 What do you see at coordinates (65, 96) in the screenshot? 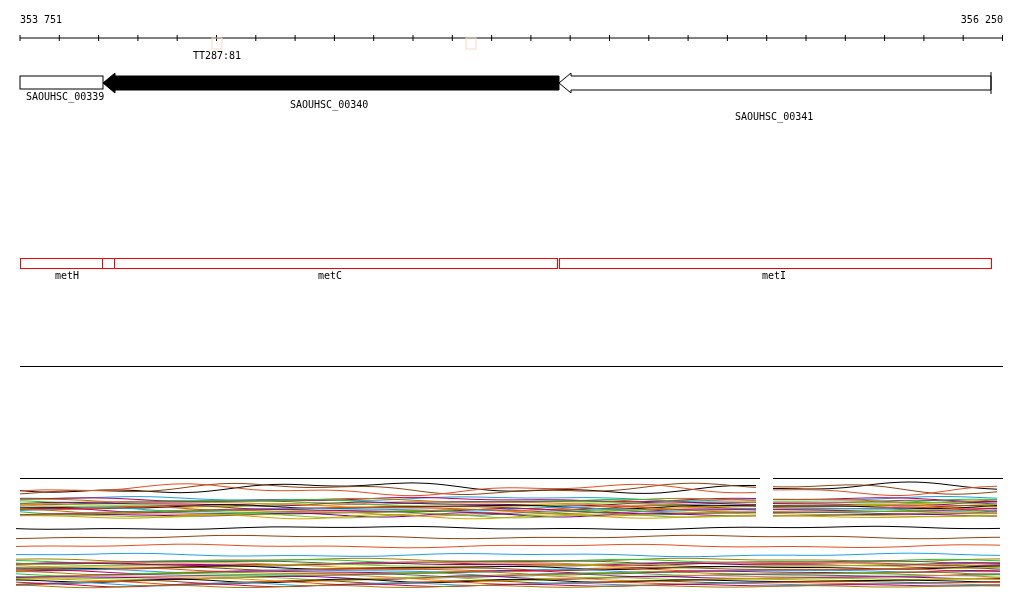
I see `gene-label: SAOUHSC_00339` at bounding box center [65, 96].